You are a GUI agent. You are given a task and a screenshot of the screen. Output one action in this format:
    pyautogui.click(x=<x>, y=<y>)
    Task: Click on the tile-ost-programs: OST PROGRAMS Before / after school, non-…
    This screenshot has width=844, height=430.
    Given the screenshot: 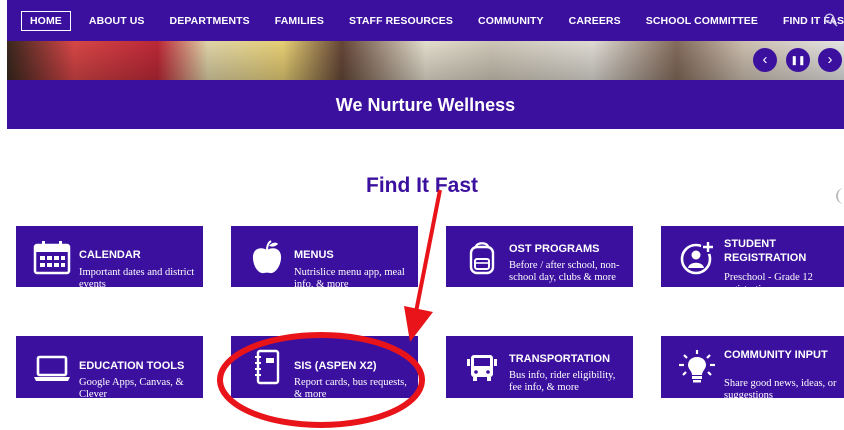 What is the action you would take?
    pyautogui.click(x=539, y=256)
    